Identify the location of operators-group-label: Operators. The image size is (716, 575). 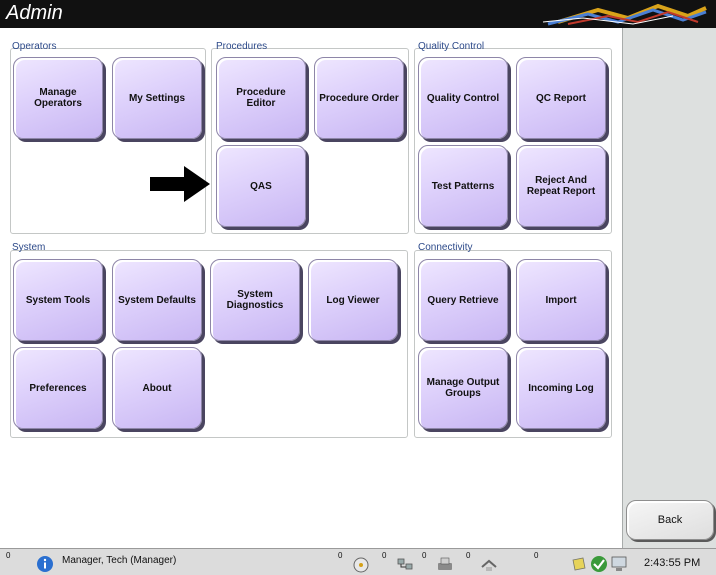
(34, 46).